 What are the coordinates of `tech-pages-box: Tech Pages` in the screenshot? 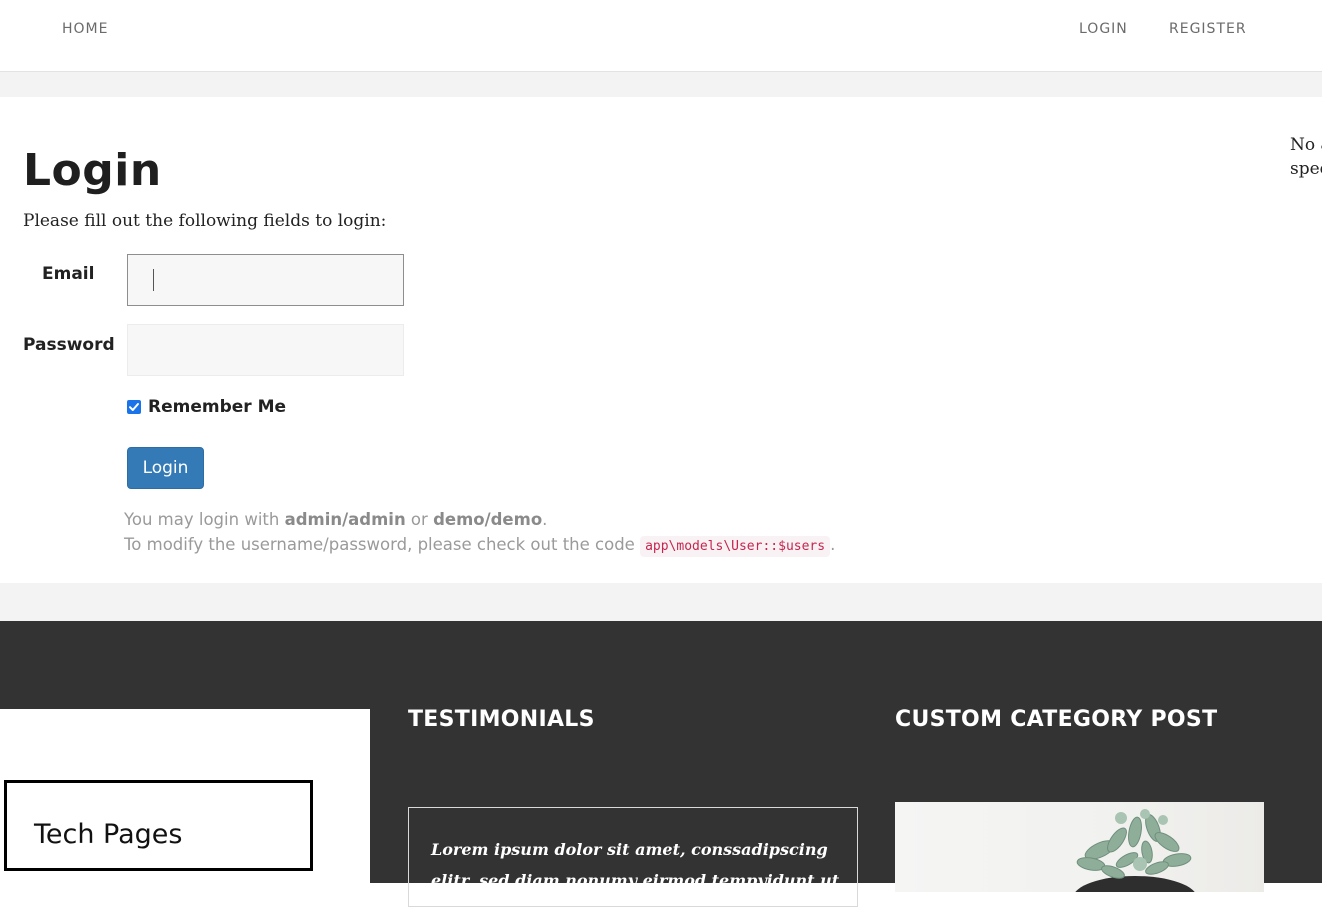 It's located at (158, 825).